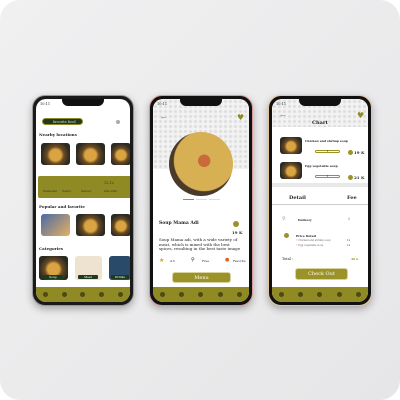  Describe the element at coordinates (201, 164) in the screenshot. I see `dish-image` at that location.